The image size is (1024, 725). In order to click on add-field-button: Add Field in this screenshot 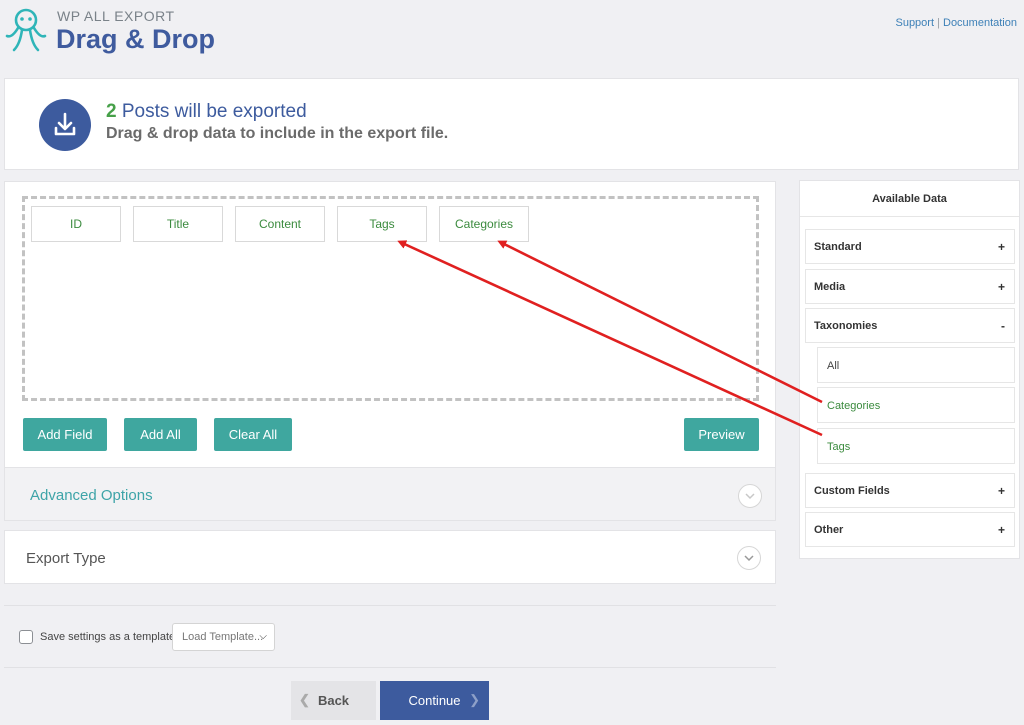, I will do `click(65, 434)`.